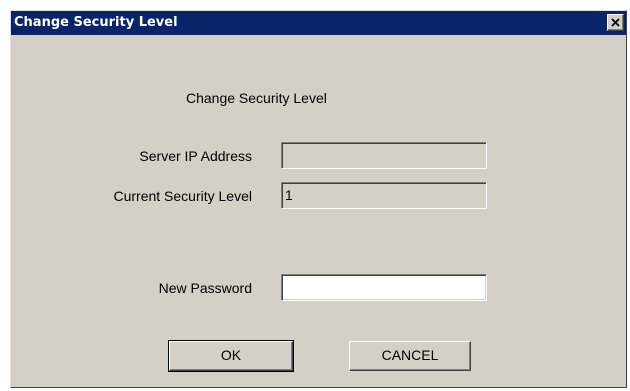 This screenshot has height=391, width=630. What do you see at coordinates (384, 195) in the screenshot?
I see `security-level-field: 1` at bounding box center [384, 195].